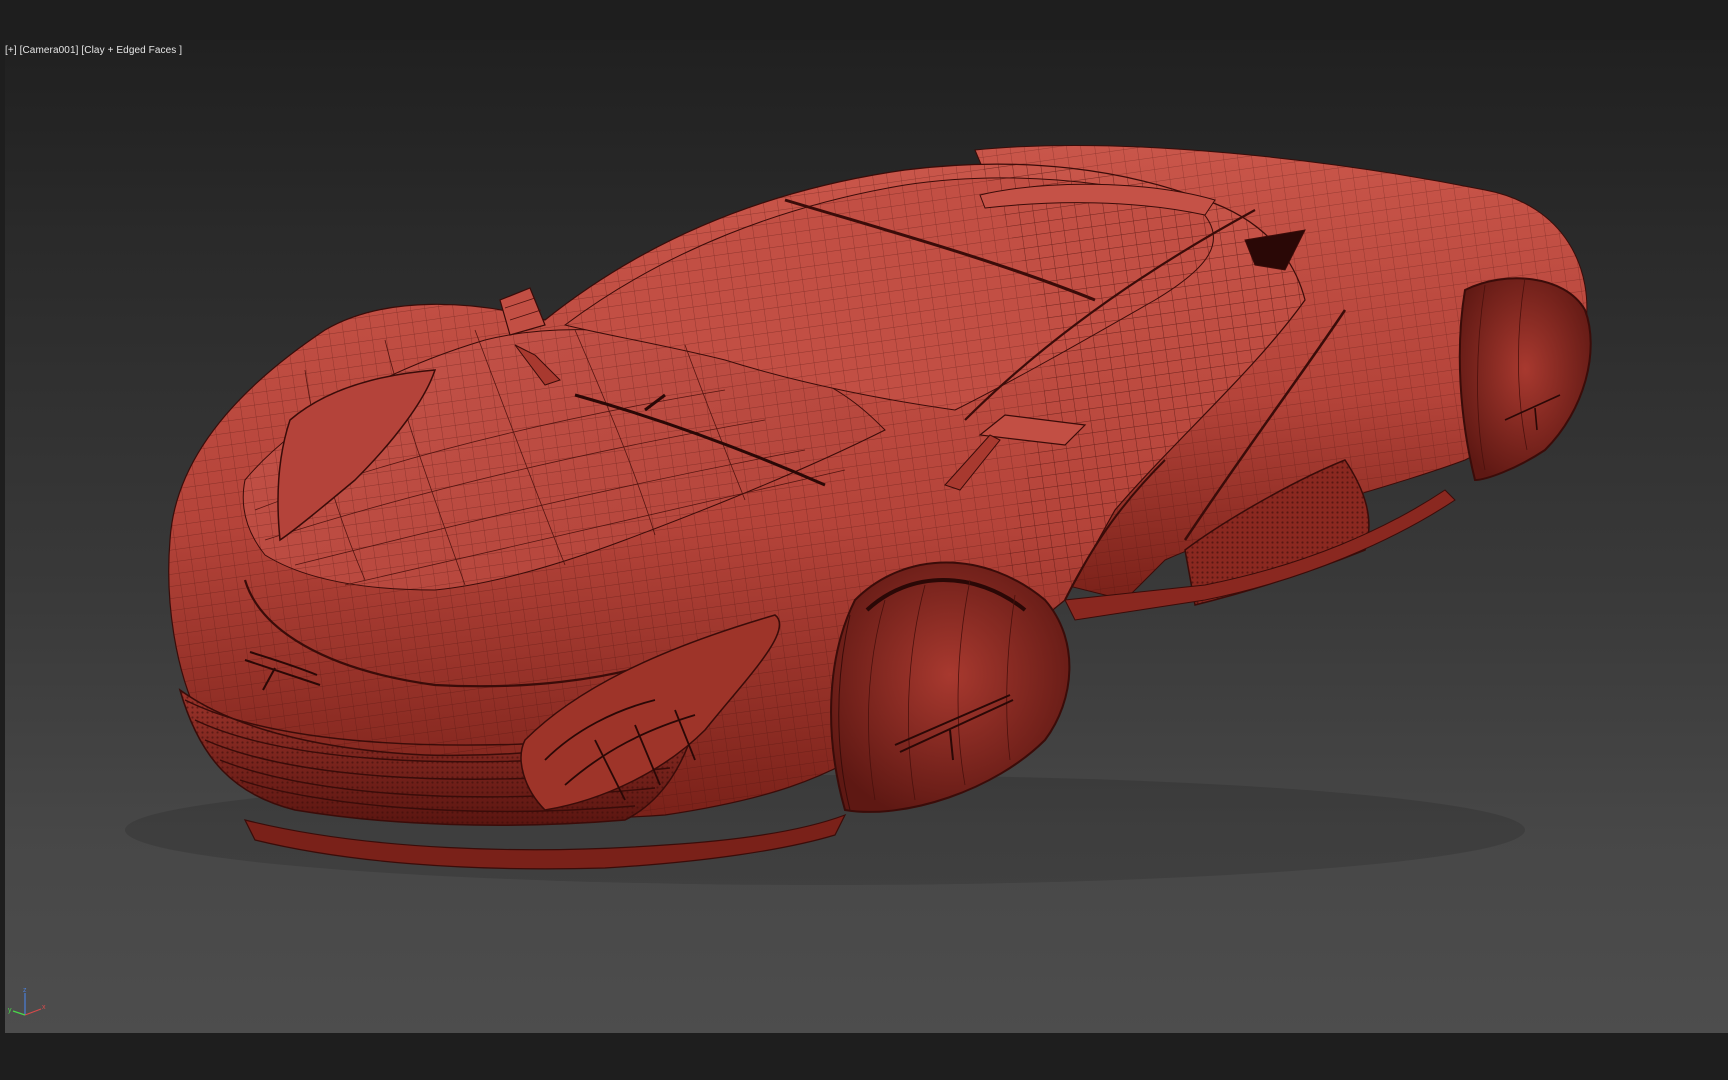 This screenshot has width=1728, height=1080. Describe the element at coordinates (44, 1007) in the screenshot. I see `x-axis-label: x` at that location.